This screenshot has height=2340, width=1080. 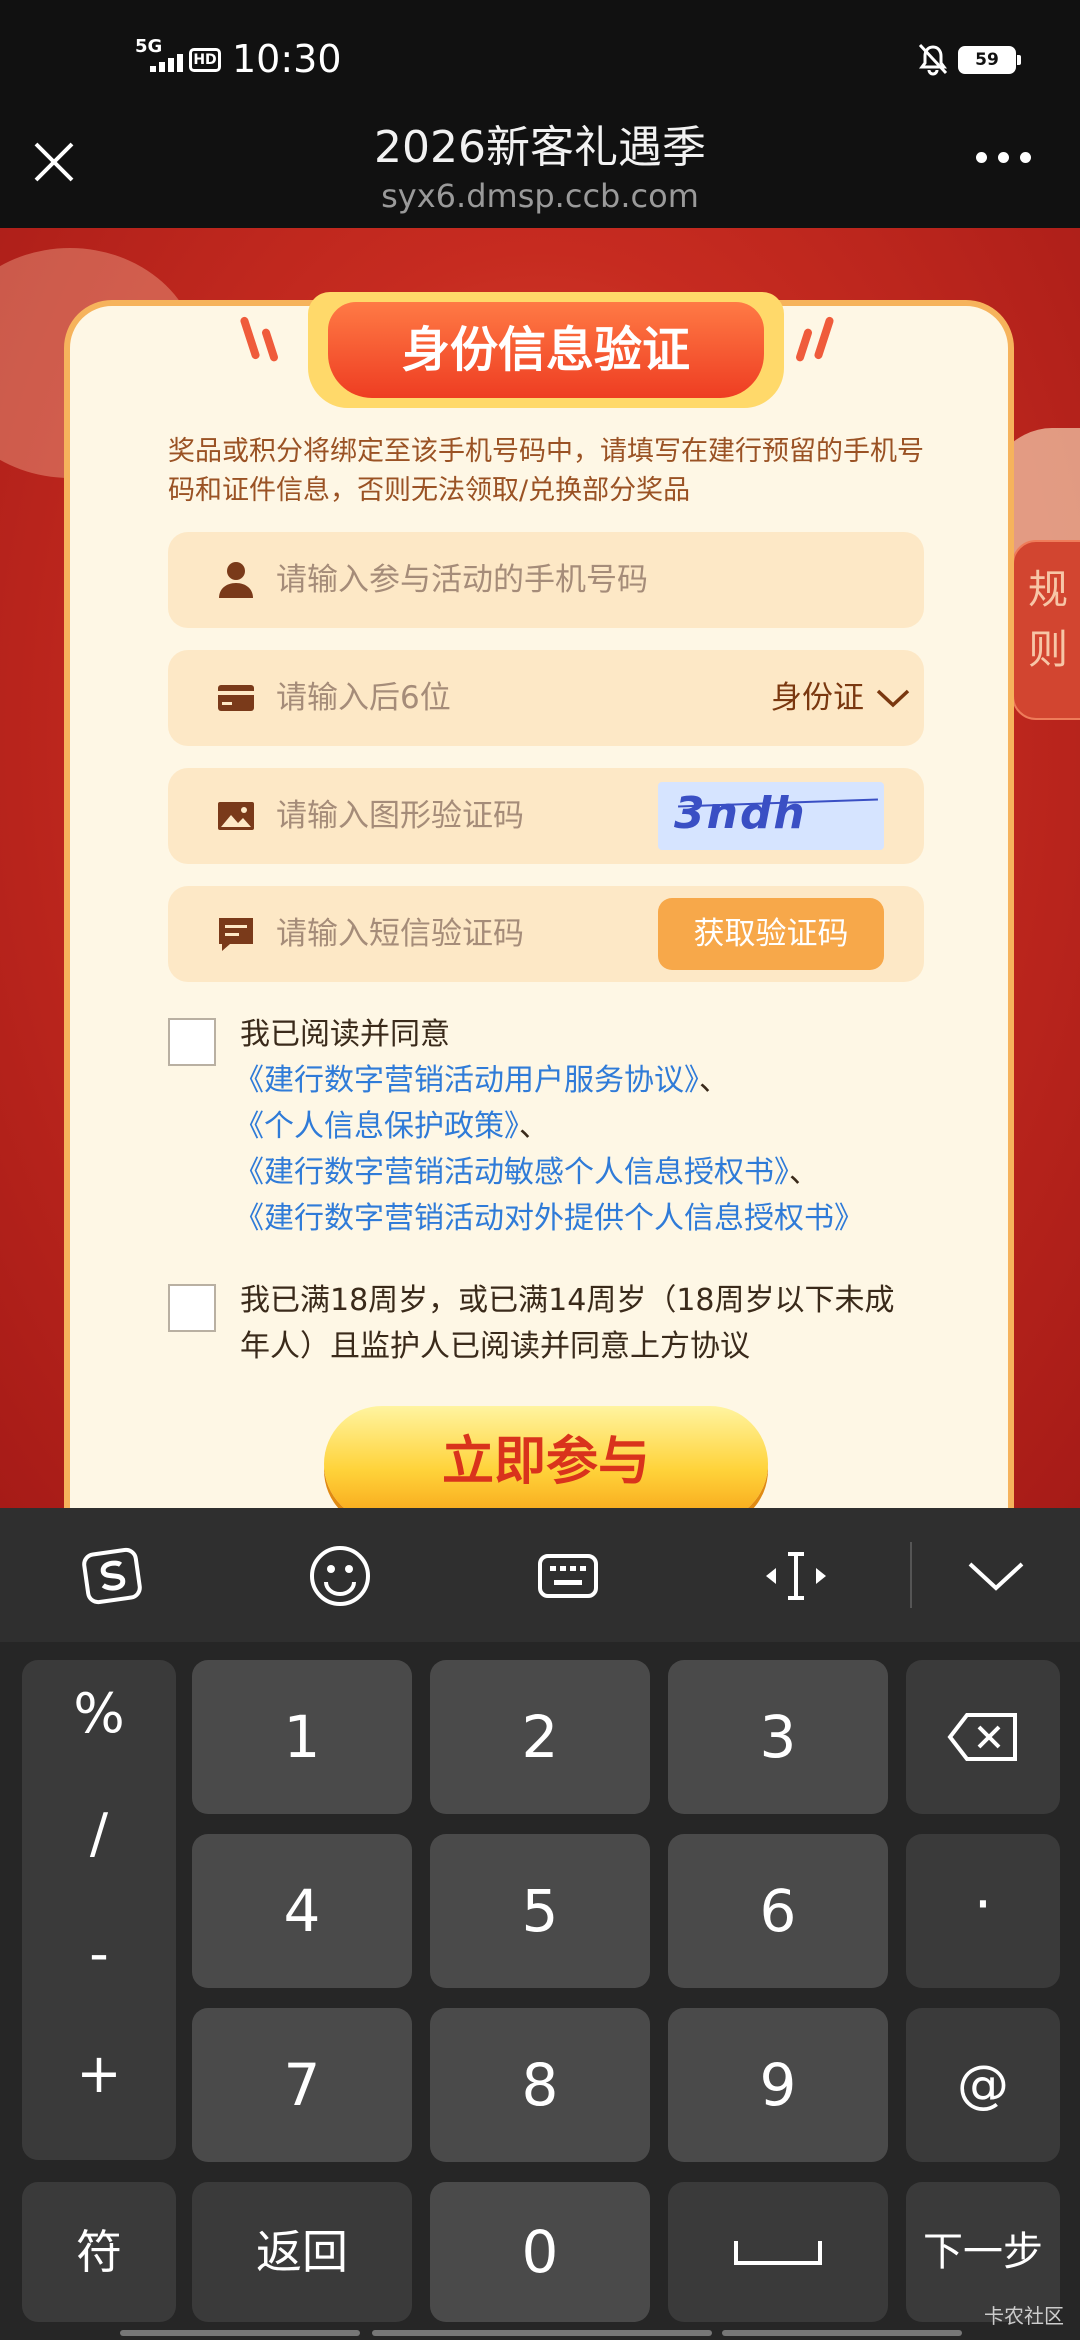 I want to click on space-icon, so click(x=778, y=2253).